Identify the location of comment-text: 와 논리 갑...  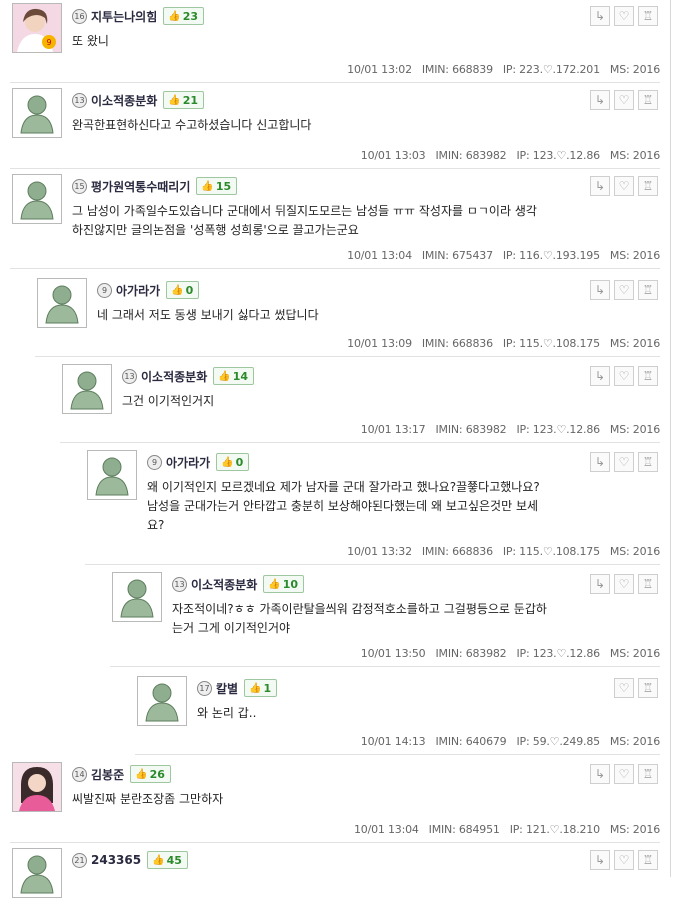
(227, 713).